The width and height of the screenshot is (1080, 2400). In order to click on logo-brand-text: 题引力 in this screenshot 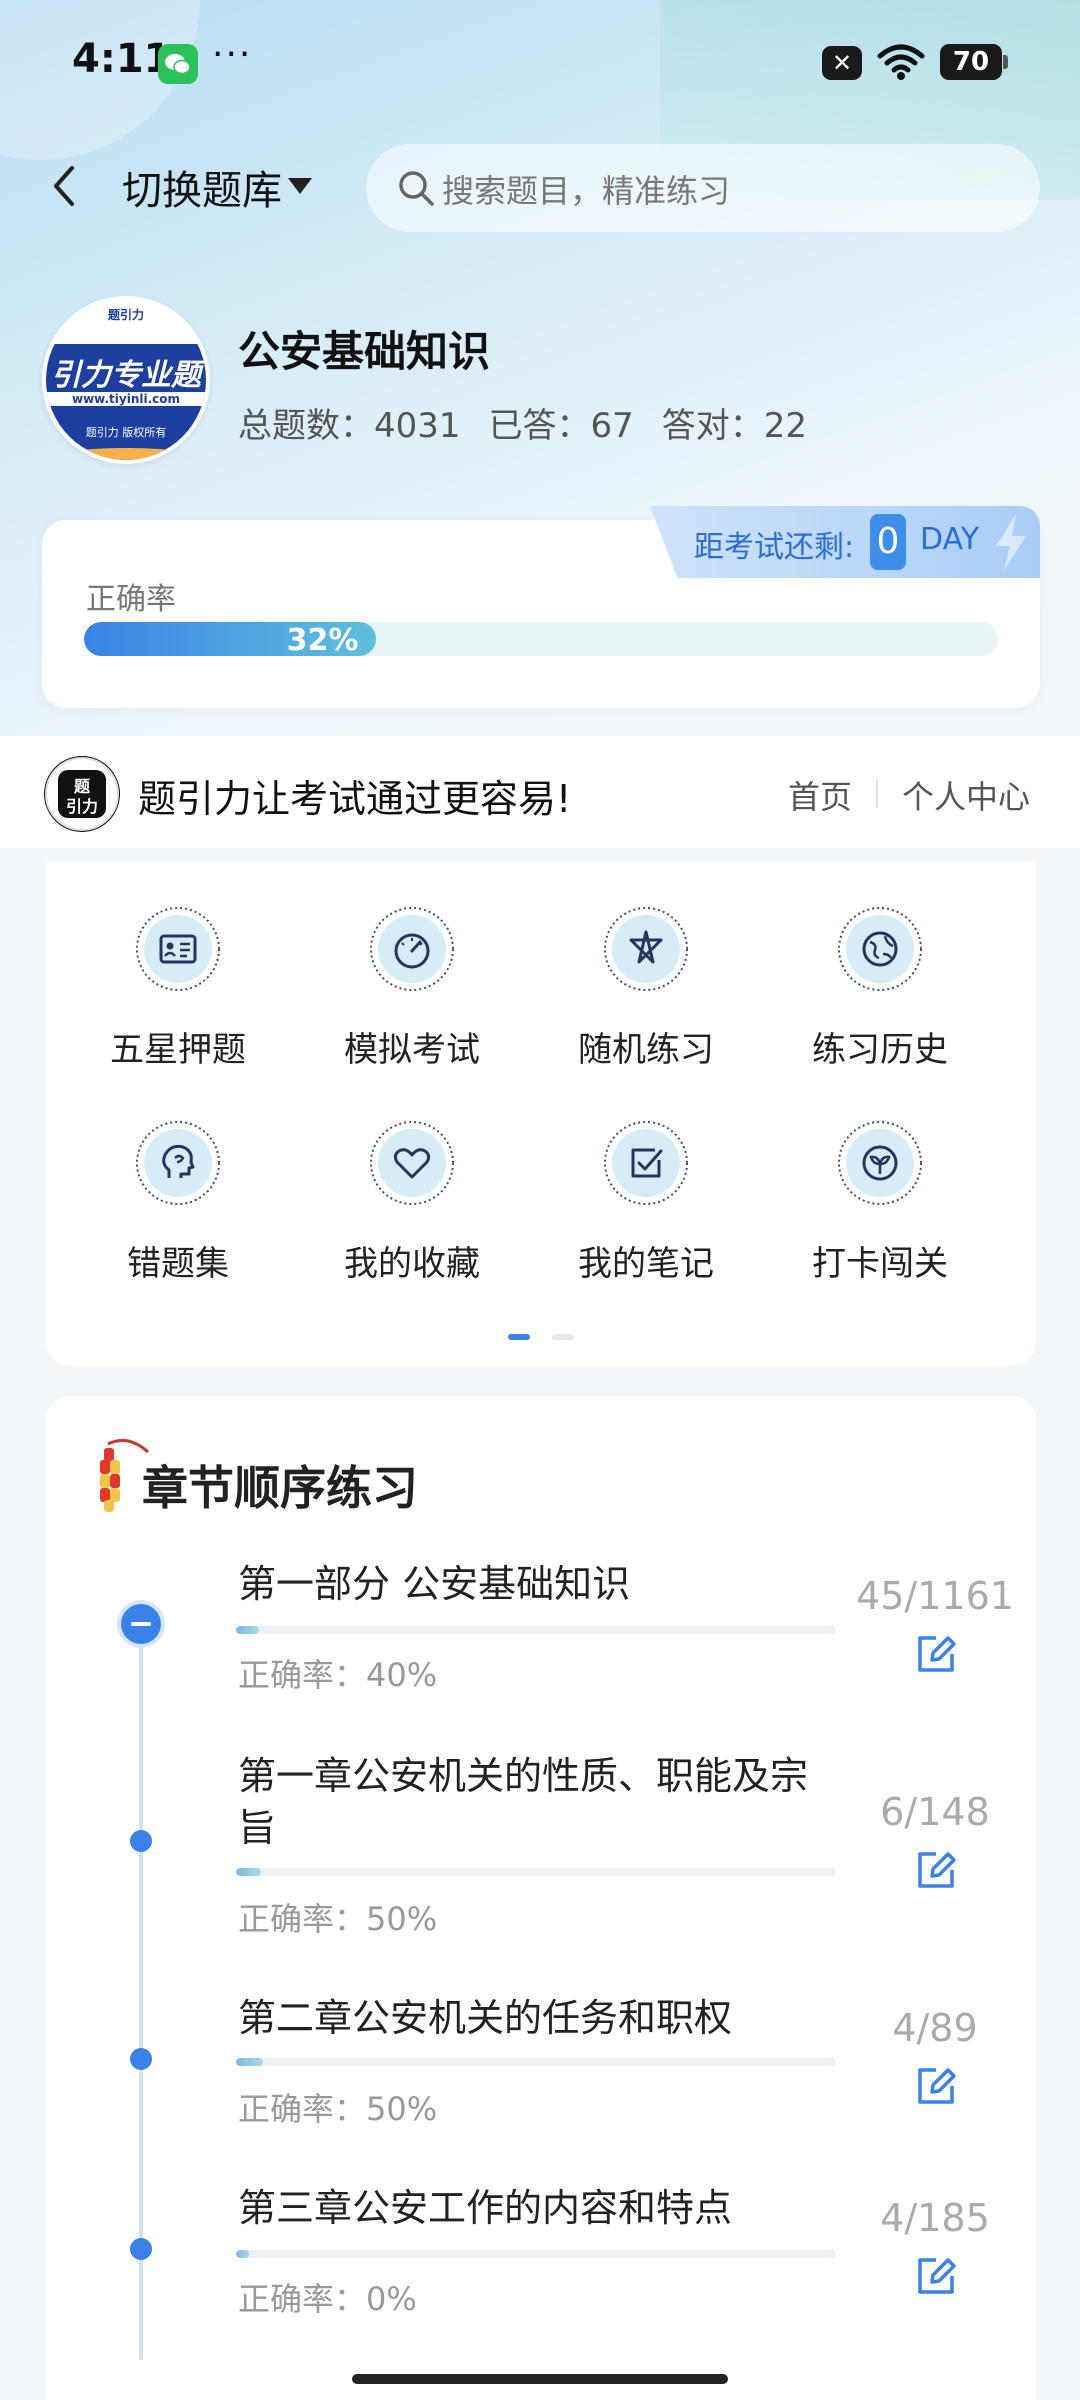, I will do `click(125, 315)`.